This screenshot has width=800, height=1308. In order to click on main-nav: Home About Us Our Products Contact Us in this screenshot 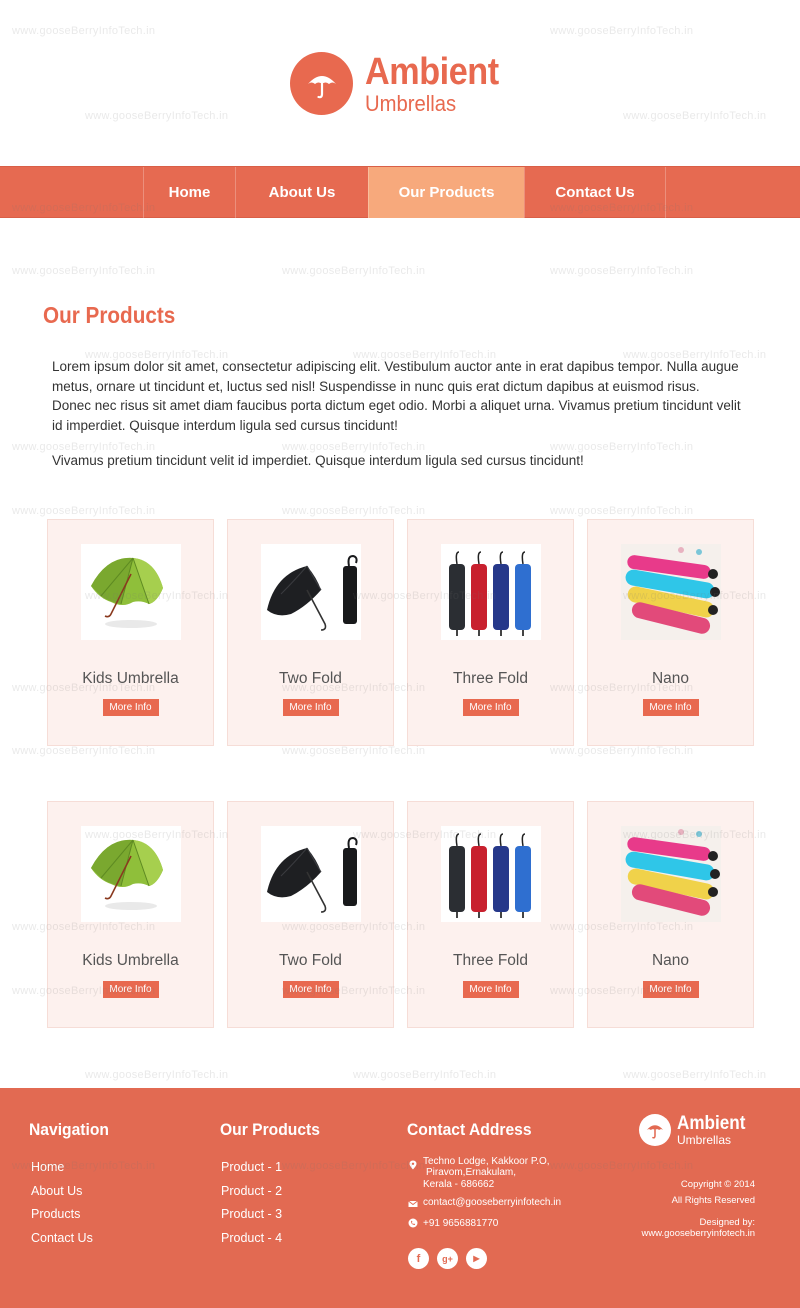, I will do `click(400, 192)`.